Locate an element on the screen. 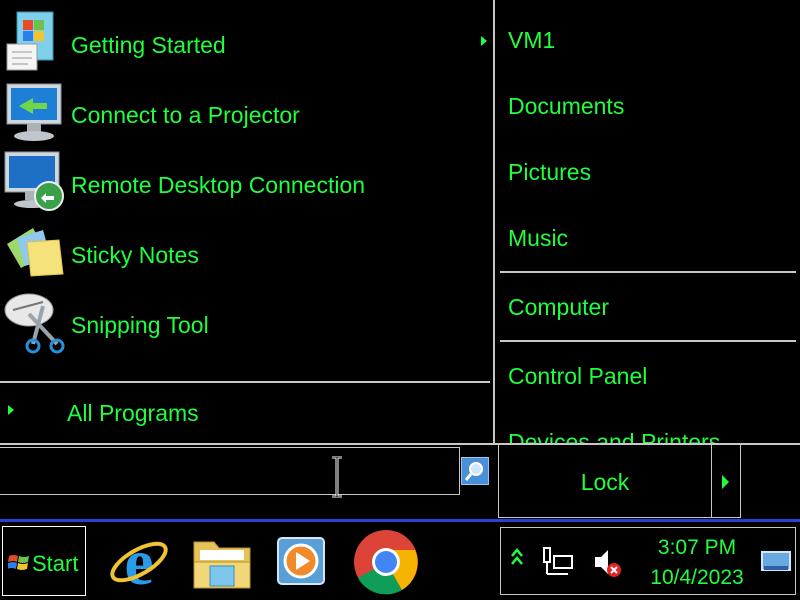  network-icon is located at coordinates (558, 562).